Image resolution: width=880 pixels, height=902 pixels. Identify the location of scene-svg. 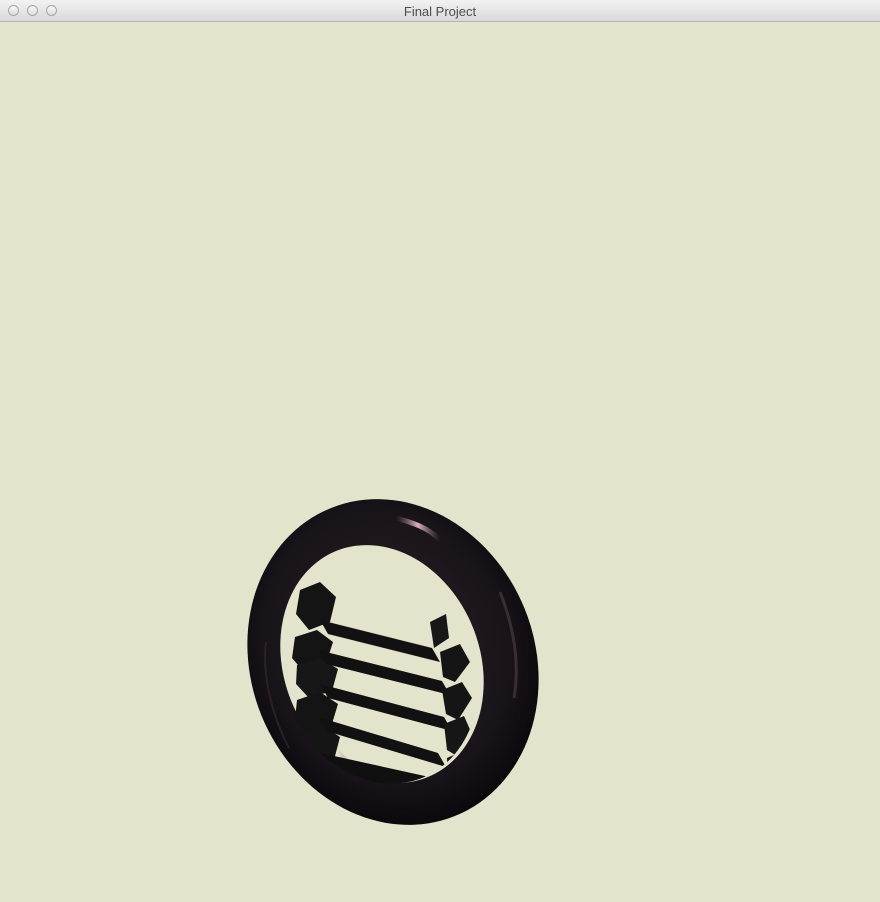
(393, 662).